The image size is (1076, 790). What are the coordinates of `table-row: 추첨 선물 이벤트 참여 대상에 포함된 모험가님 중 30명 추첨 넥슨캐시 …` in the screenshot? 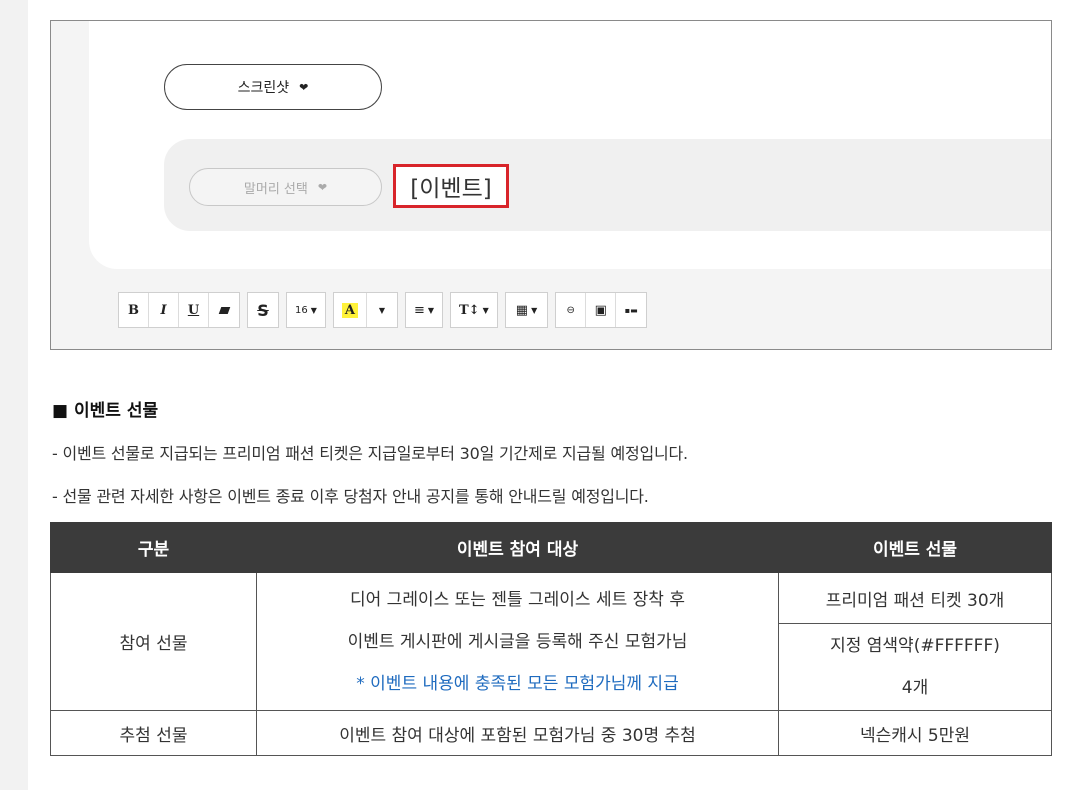 It's located at (551, 733).